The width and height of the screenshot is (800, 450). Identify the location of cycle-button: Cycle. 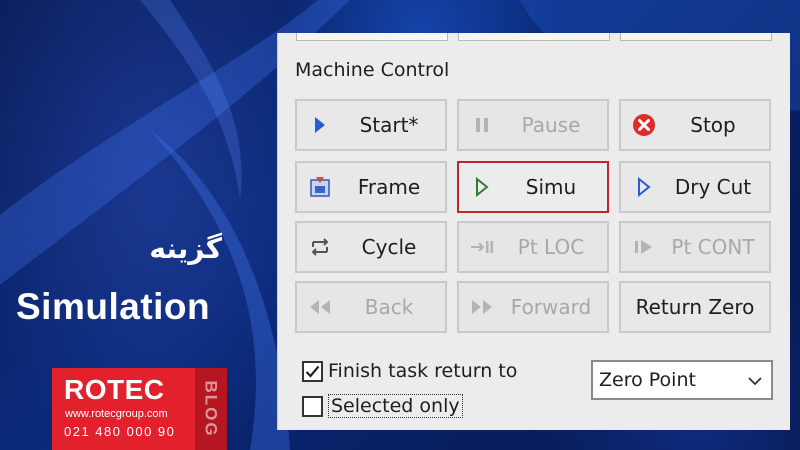
(371, 247).